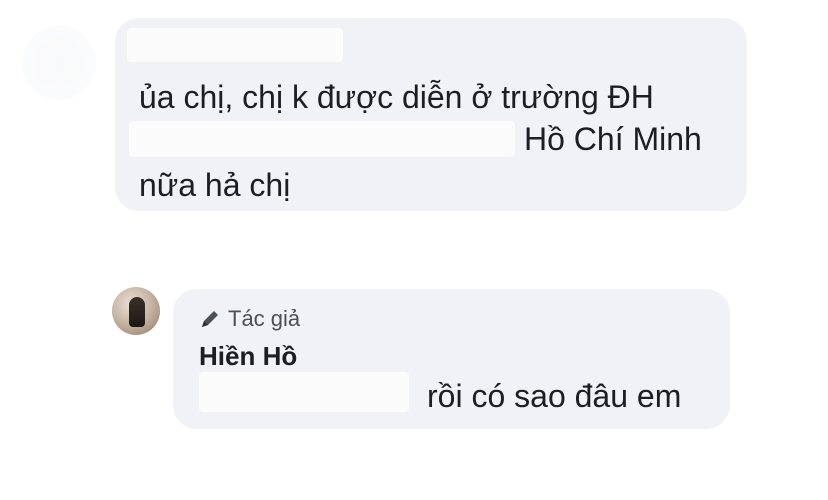 The height and width of the screenshot is (500, 828). I want to click on author-avatar-figure, so click(137, 312).